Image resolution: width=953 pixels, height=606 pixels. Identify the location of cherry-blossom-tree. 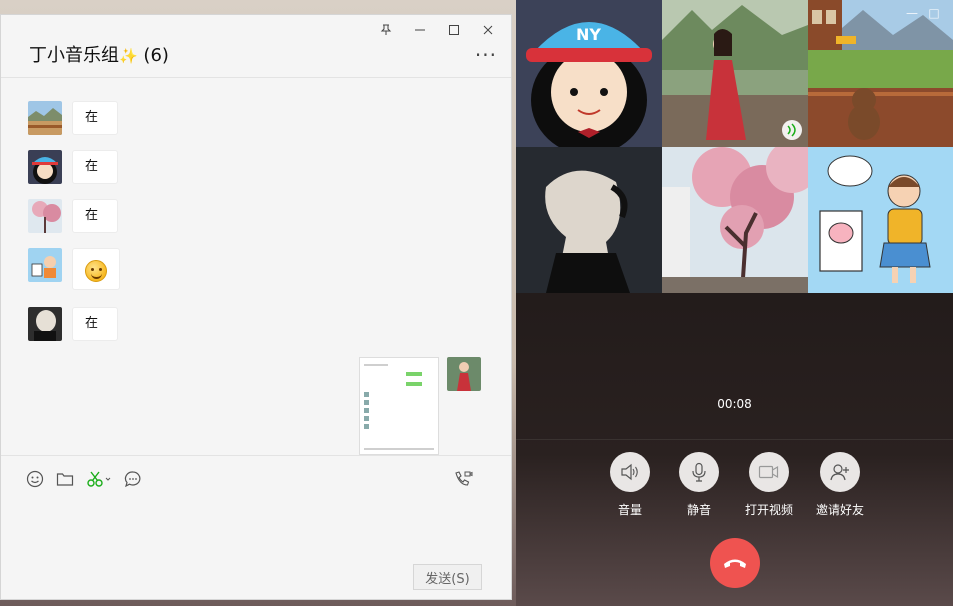
(735, 220).